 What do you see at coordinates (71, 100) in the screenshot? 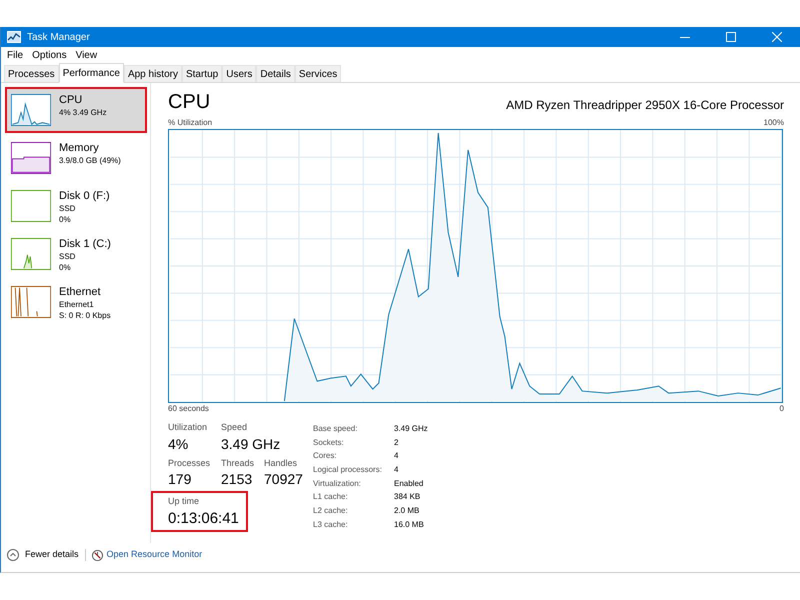
I see `sidebar-item-title: CPU` at bounding box center [71, 100].